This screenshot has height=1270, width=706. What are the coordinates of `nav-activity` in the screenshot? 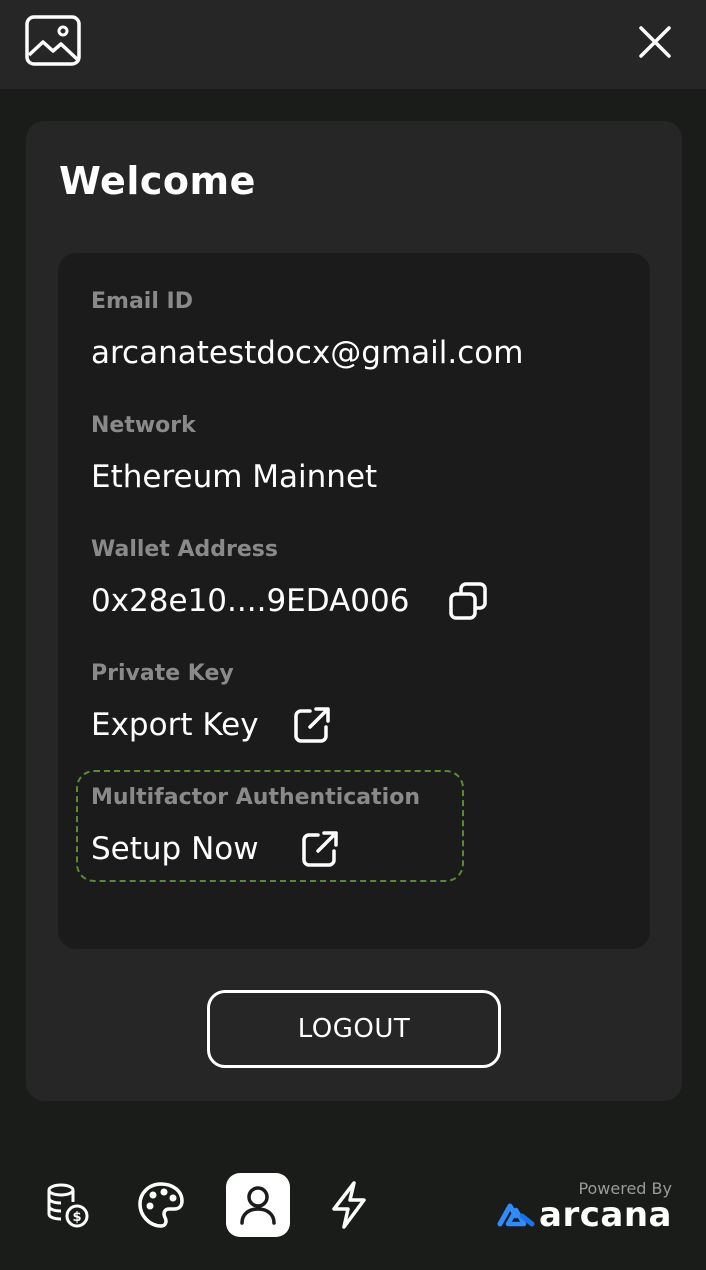 It's located at (349, 1205).